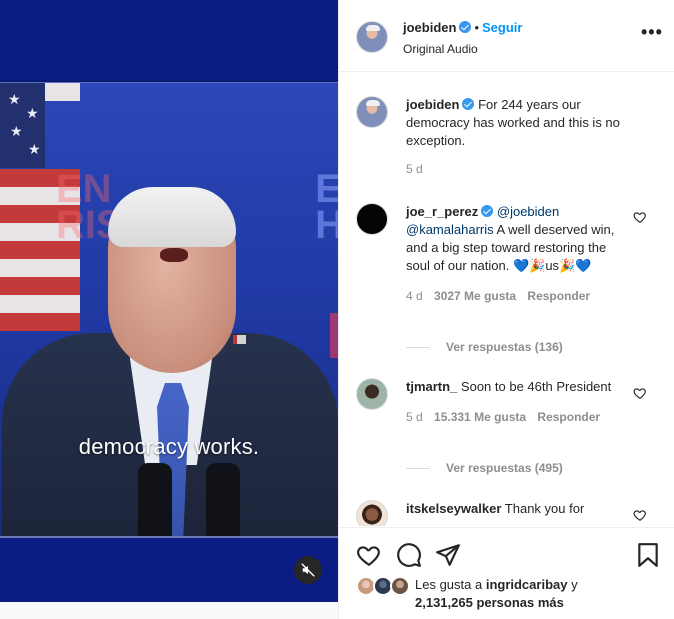 The height and width of the screenshot is (619, 674). I want to click on author-avatar, so click(372, 37).